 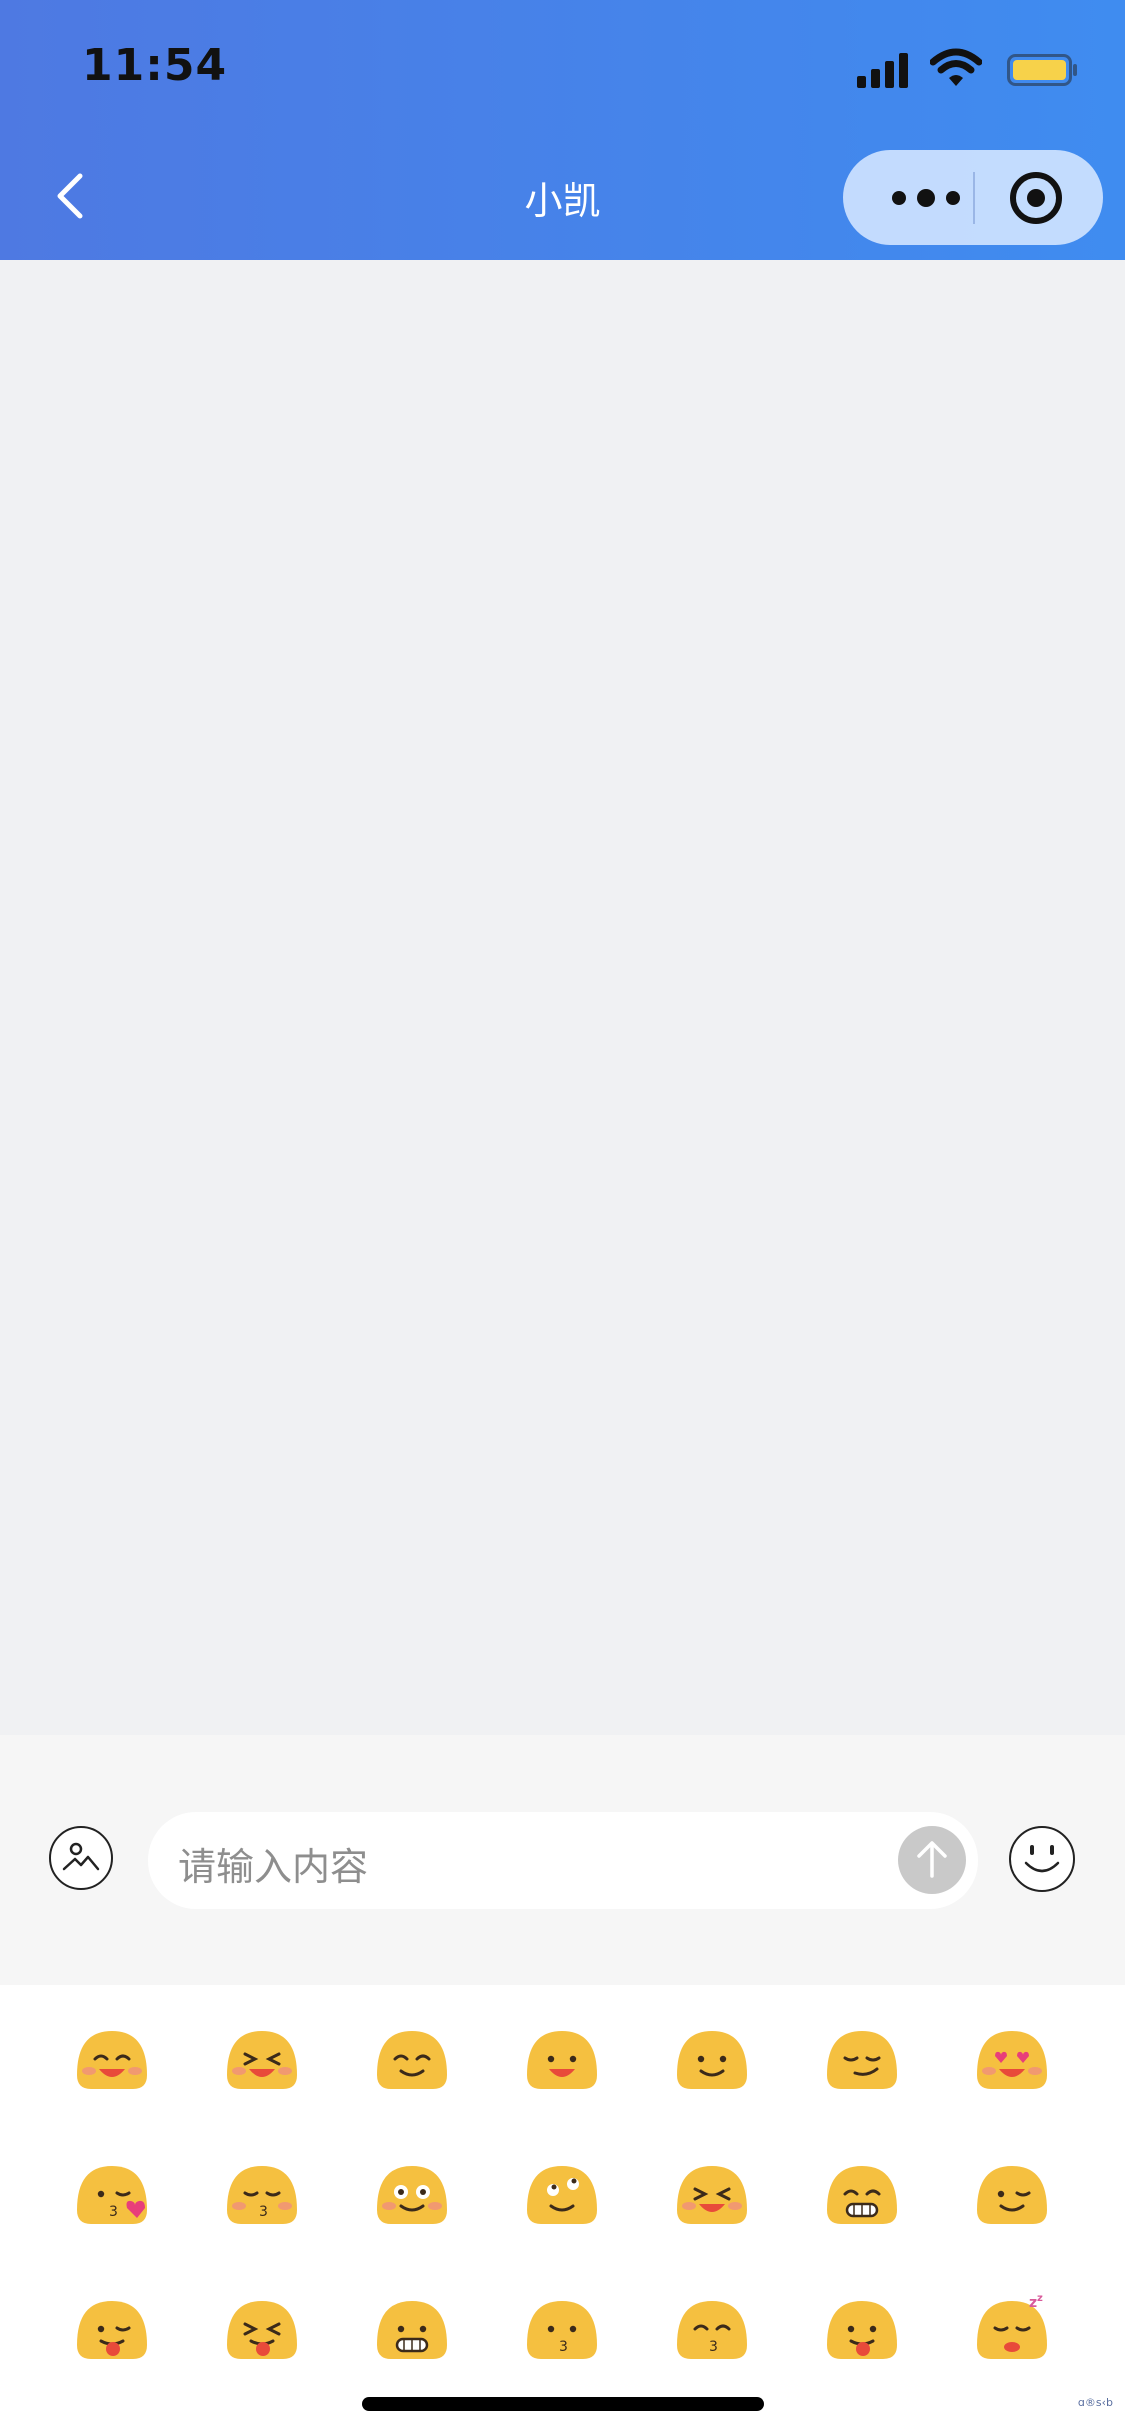 What do you see at coordinates (1036, 198) in the screenshot?
I see `close-target-icon` at bounding box center [1036, 198].